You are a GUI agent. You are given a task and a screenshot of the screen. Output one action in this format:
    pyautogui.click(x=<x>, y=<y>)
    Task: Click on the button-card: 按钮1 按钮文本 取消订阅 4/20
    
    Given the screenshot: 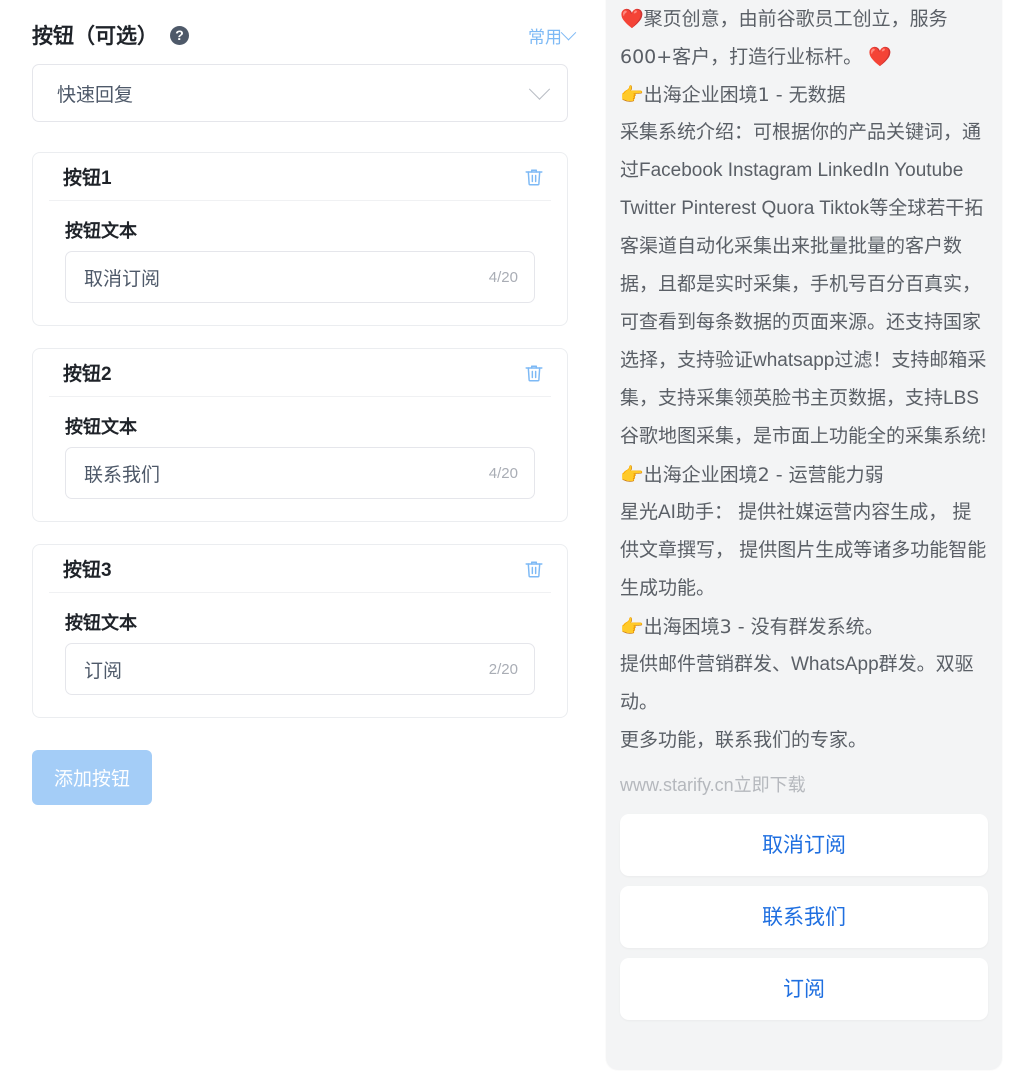 What is the action you would take?
    pyautogui.click(x=300, y=239)
    